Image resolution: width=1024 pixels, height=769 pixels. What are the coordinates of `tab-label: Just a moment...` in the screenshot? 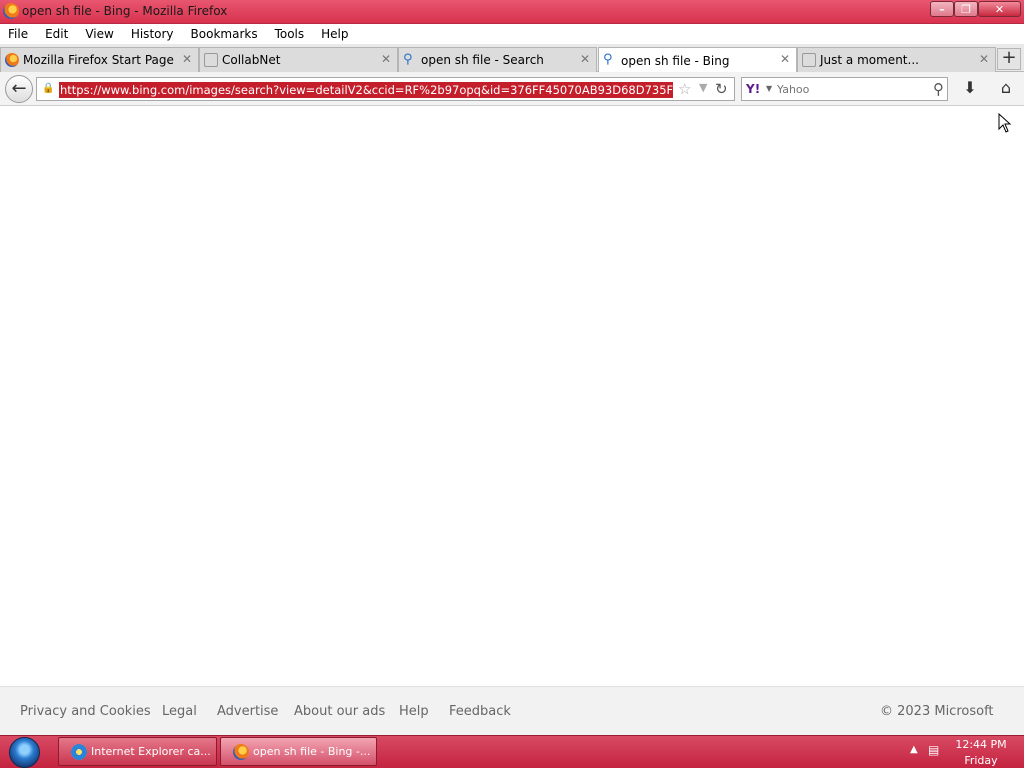 It's located at (869, 60).